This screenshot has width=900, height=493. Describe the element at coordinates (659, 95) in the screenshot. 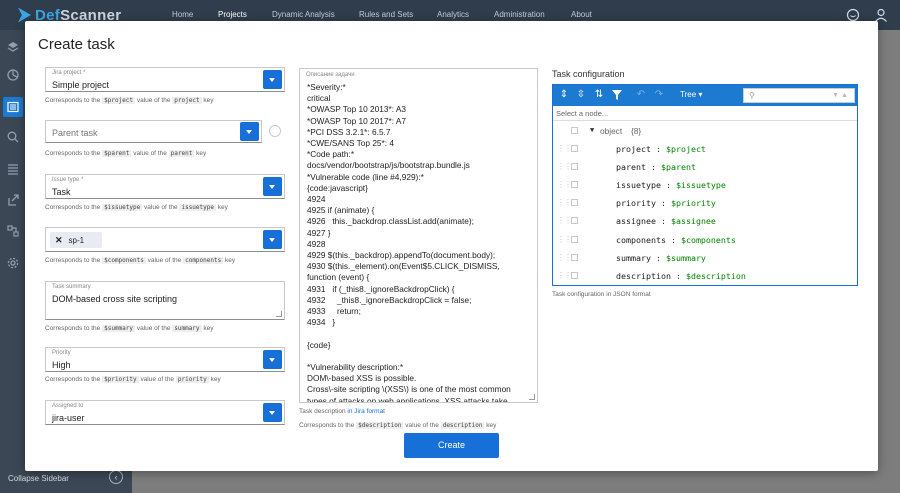

I see `redo-icon: ↷` at that location.